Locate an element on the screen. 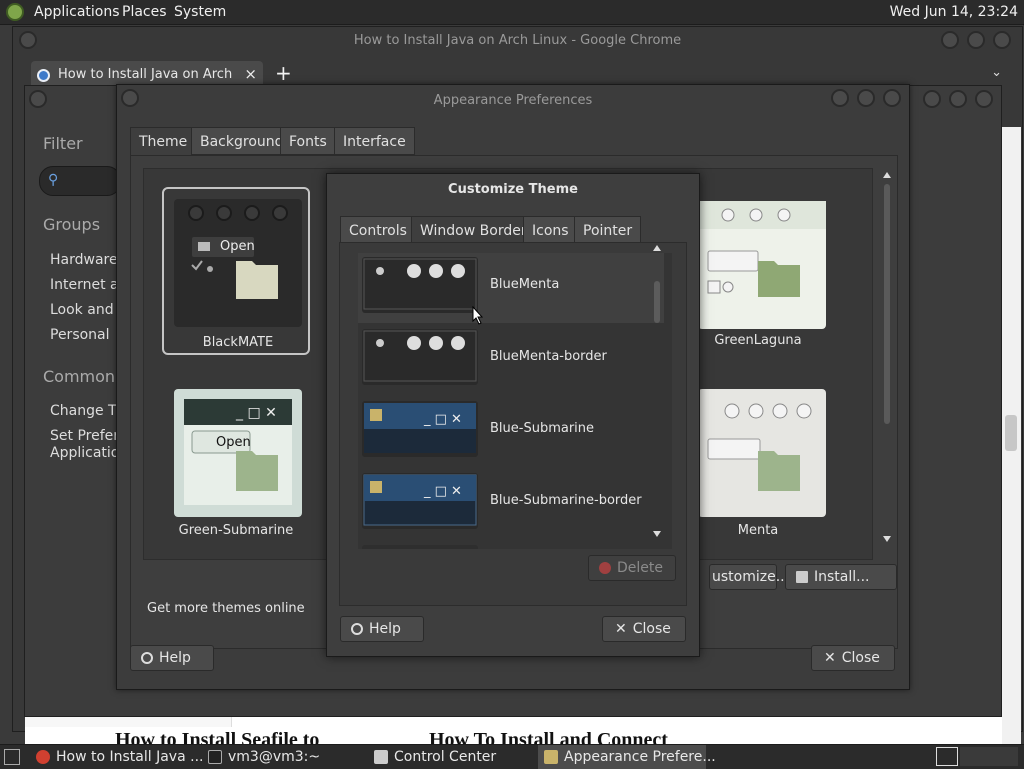 This screenshot has height=769, width=1024. help-label: Help is located at coordinates (175, 658).